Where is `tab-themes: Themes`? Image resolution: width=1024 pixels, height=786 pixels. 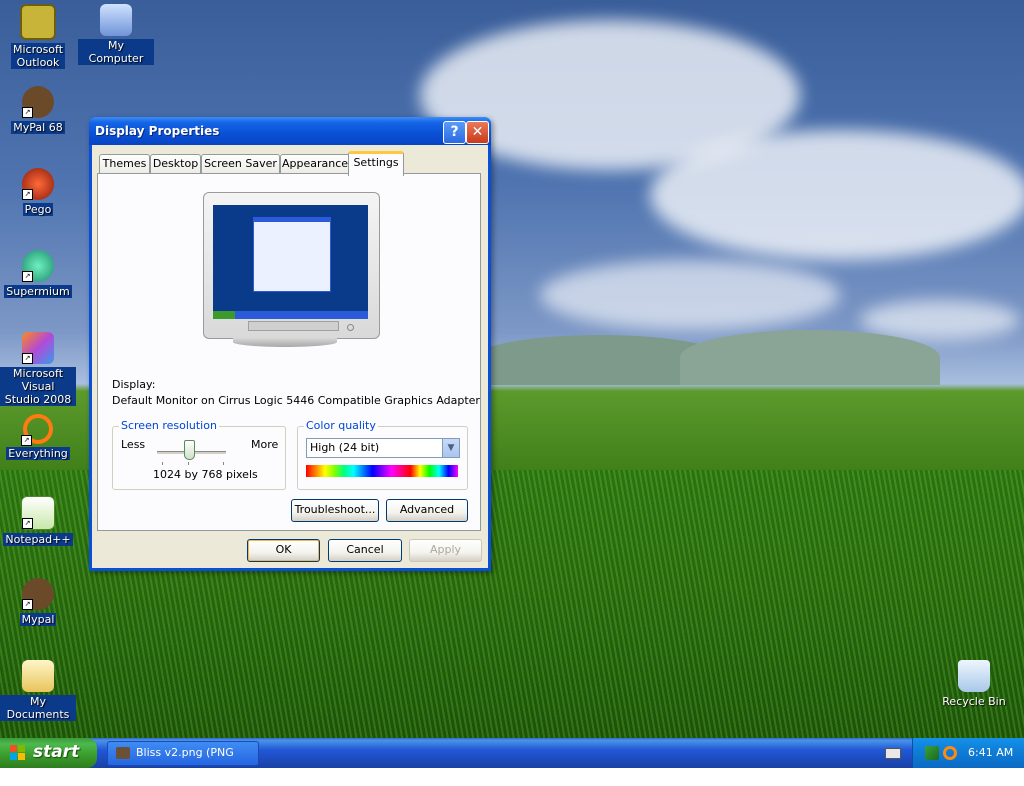 tab-themes: Themes is located at coordinates (124, 163).